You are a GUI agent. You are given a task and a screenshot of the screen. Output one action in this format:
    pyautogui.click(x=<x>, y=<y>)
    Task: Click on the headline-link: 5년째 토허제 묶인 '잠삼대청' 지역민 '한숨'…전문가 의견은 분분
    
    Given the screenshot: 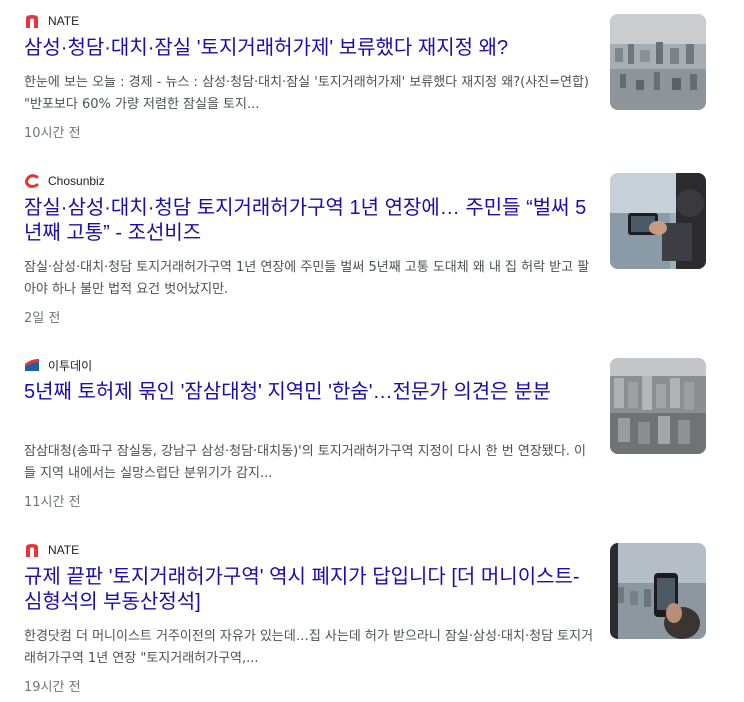 What is the action you would take?
    pyautogui.click(x=309, y=392)
    